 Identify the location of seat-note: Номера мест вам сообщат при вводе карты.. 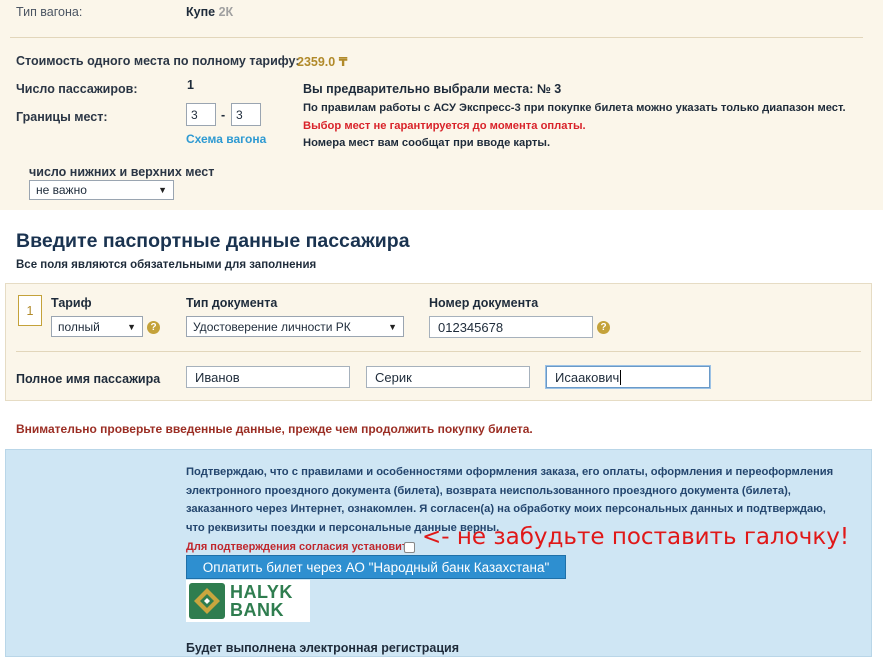
(427, 143).